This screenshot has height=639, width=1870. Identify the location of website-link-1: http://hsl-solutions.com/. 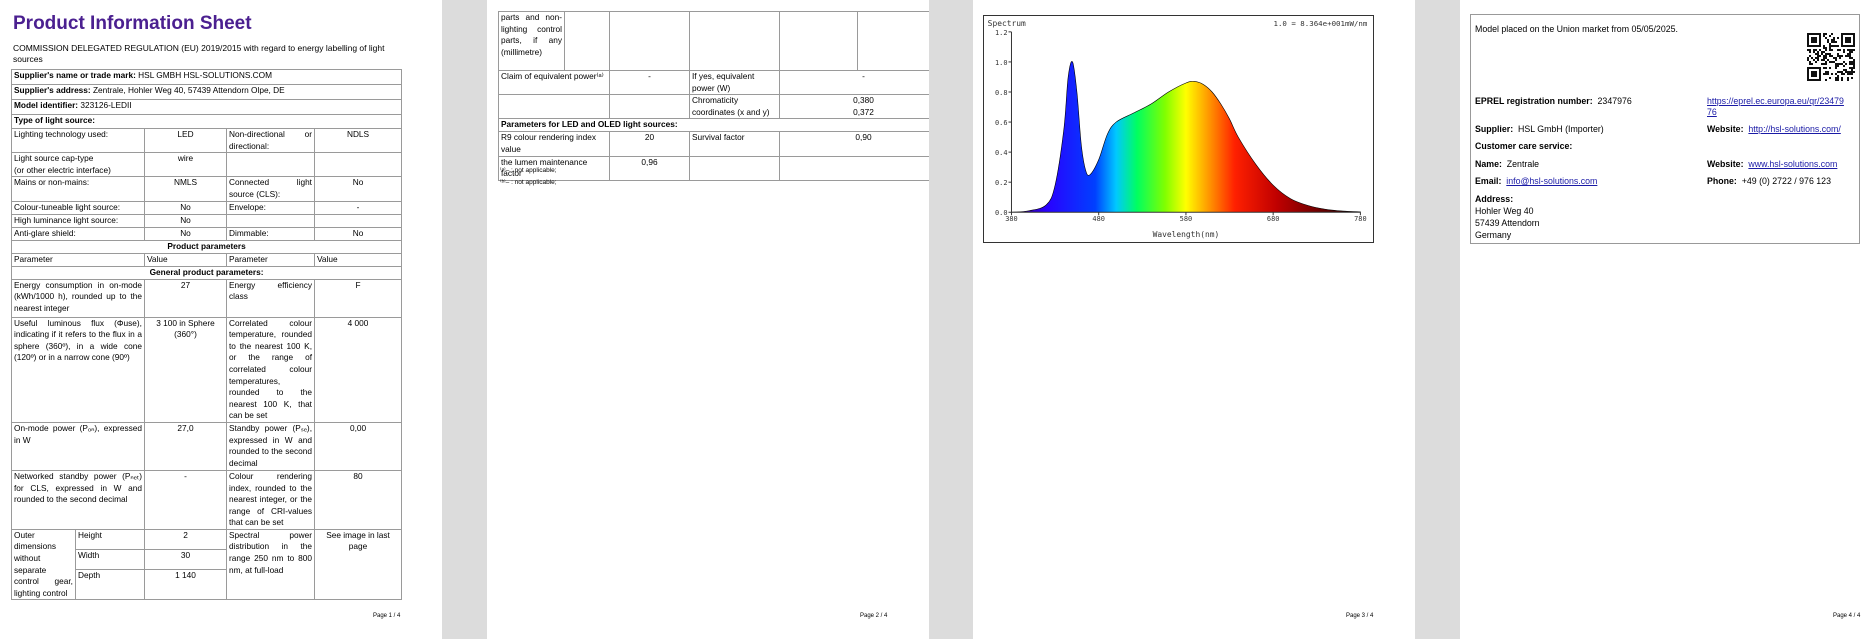
(1794, 129).